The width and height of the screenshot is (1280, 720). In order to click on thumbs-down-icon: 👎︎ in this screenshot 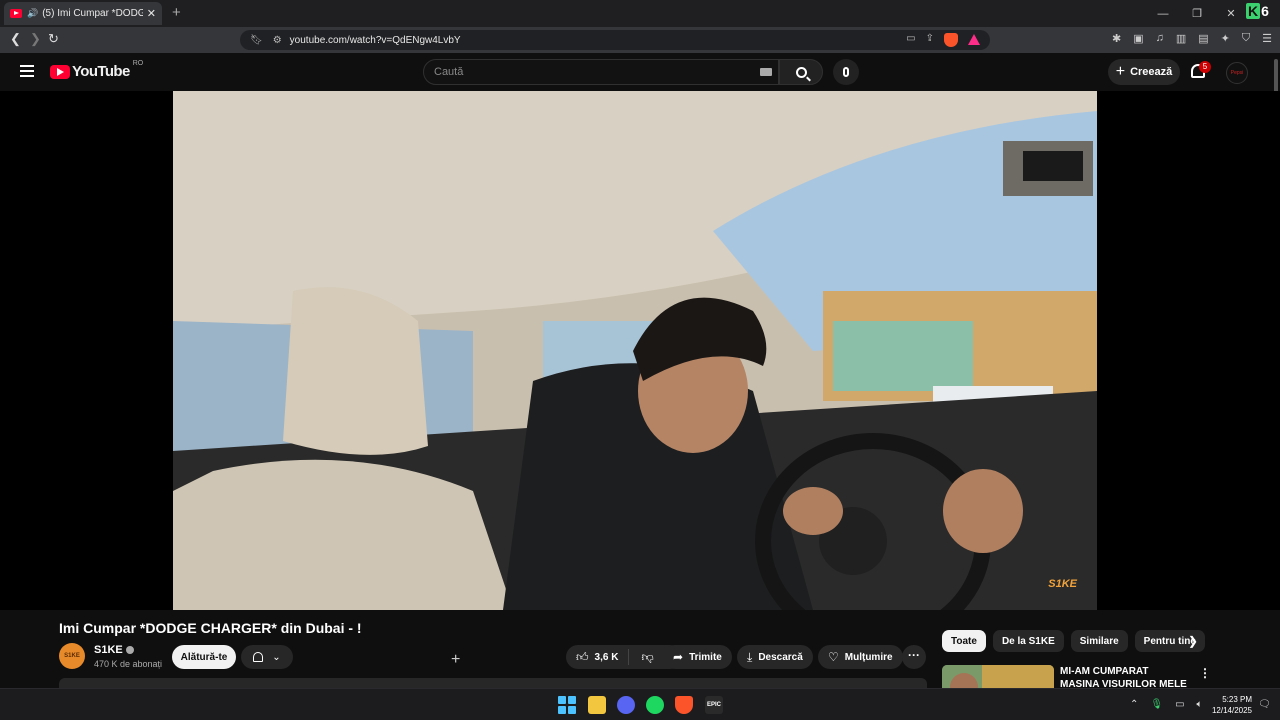, I will do `click(647, 656)`.